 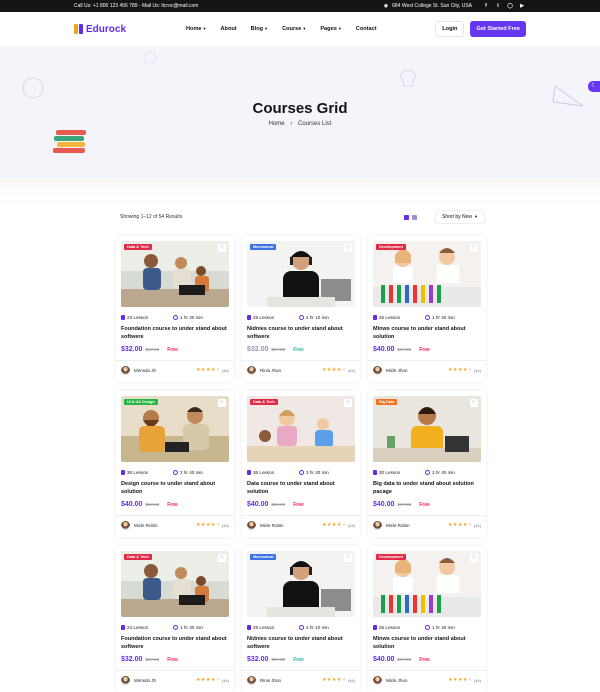 What do you see at coordinates (384, 504) in the screenshot?
I see `current-price: $40.00` at bounding box center [384, 504].